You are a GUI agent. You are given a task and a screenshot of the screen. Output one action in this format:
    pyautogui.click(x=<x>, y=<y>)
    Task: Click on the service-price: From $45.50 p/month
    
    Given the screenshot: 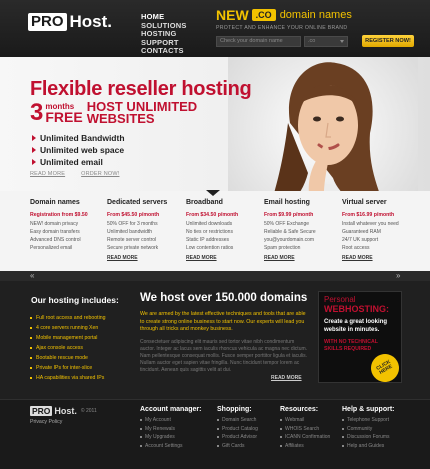 What is the action you would take?
    pyautogui.click(x=133, y=215)
    